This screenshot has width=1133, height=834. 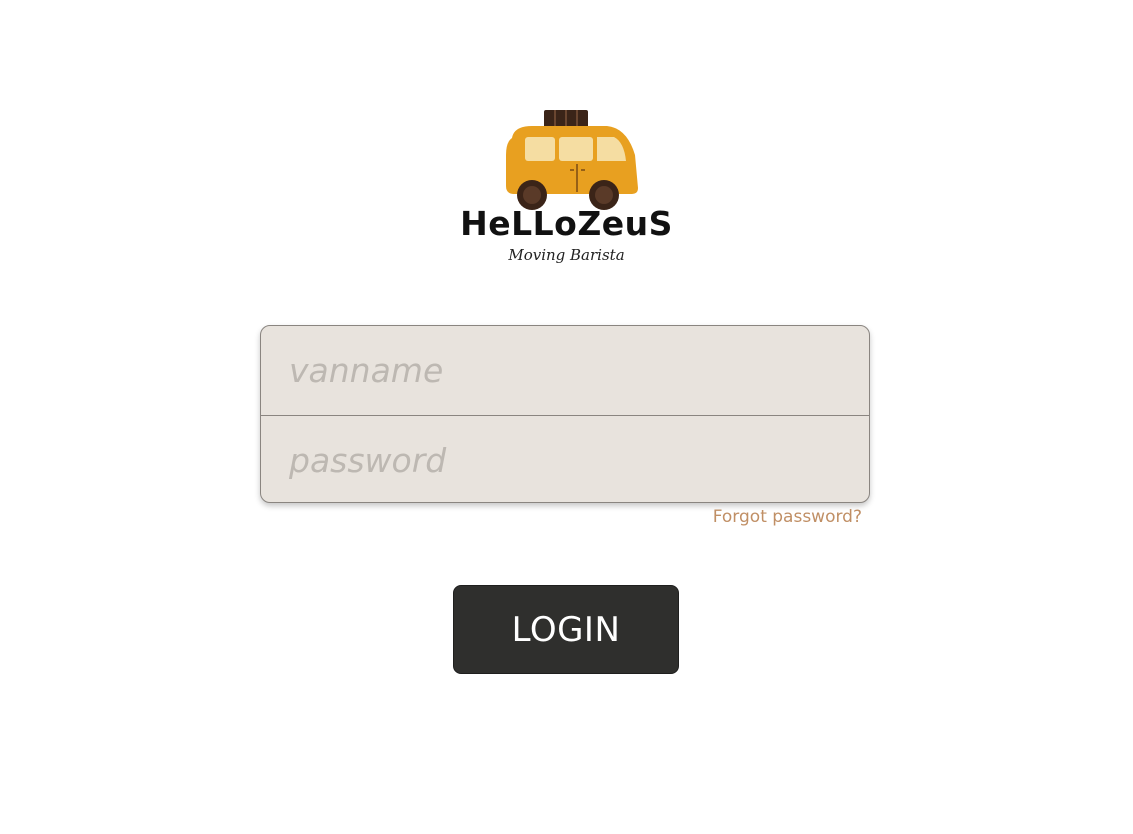 I want to click on login-form, so click(x=565, y=414).